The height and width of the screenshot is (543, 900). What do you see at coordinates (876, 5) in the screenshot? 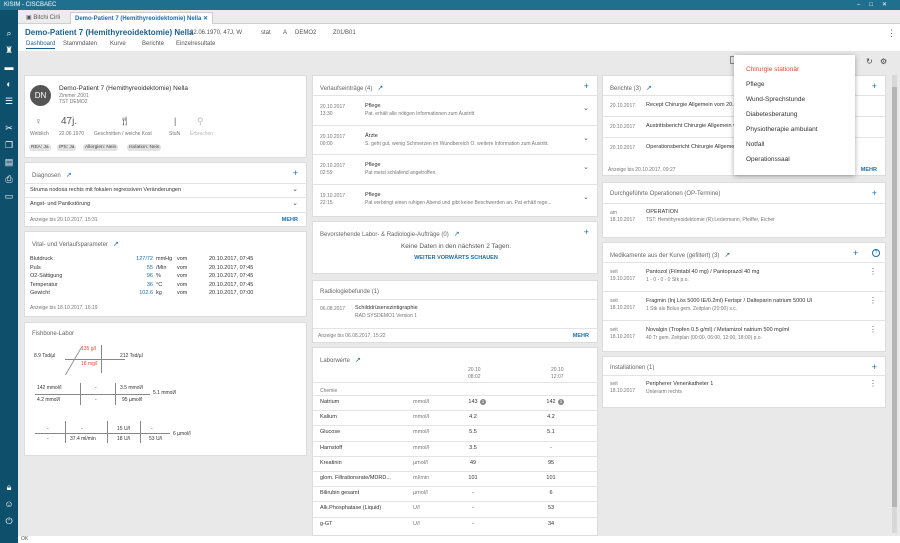
I see `window-controls: –□✕` at bounding box center [876, 5].